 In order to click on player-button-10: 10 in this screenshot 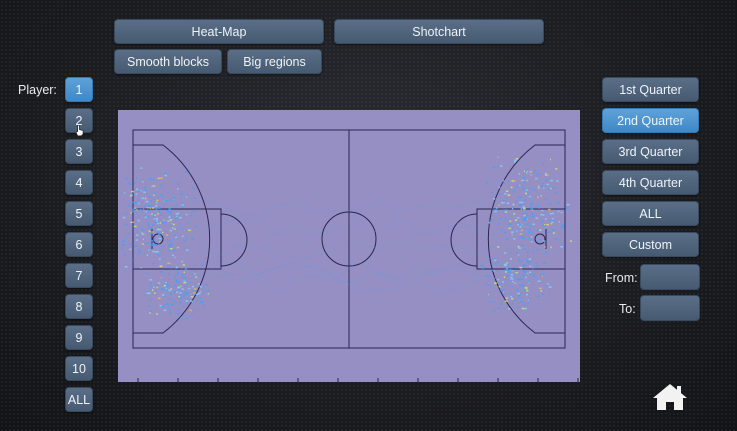, I will do `click(79, 368)`.